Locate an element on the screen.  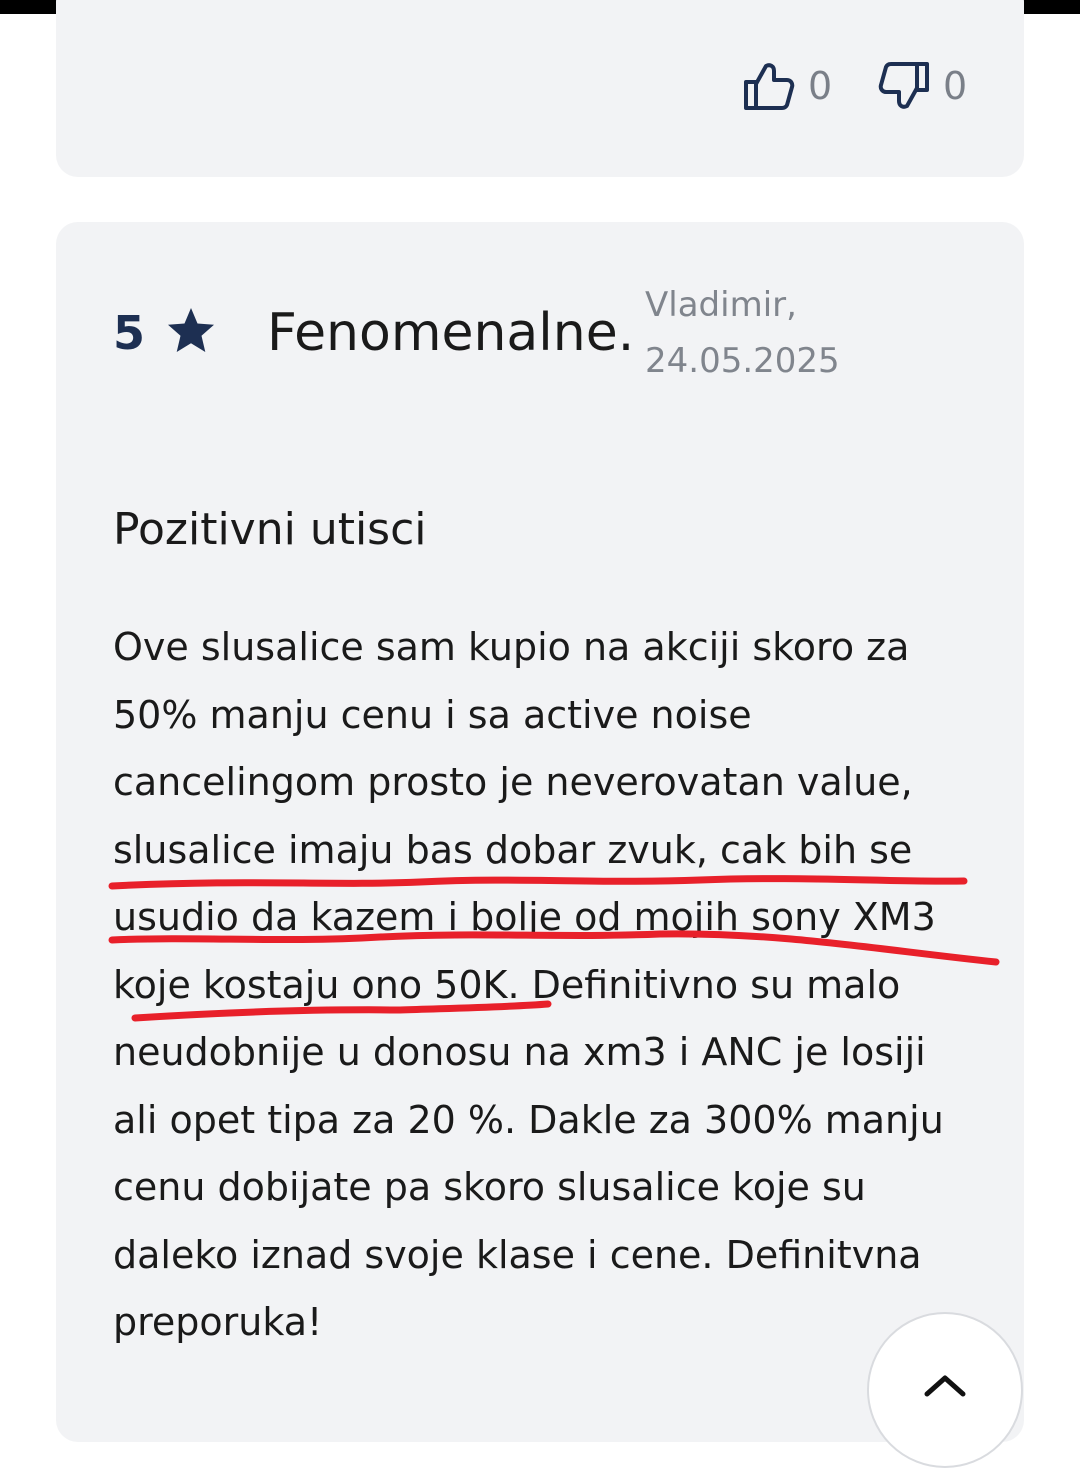
helpful-vote-count: 0 is located at coordinates (820, 86).